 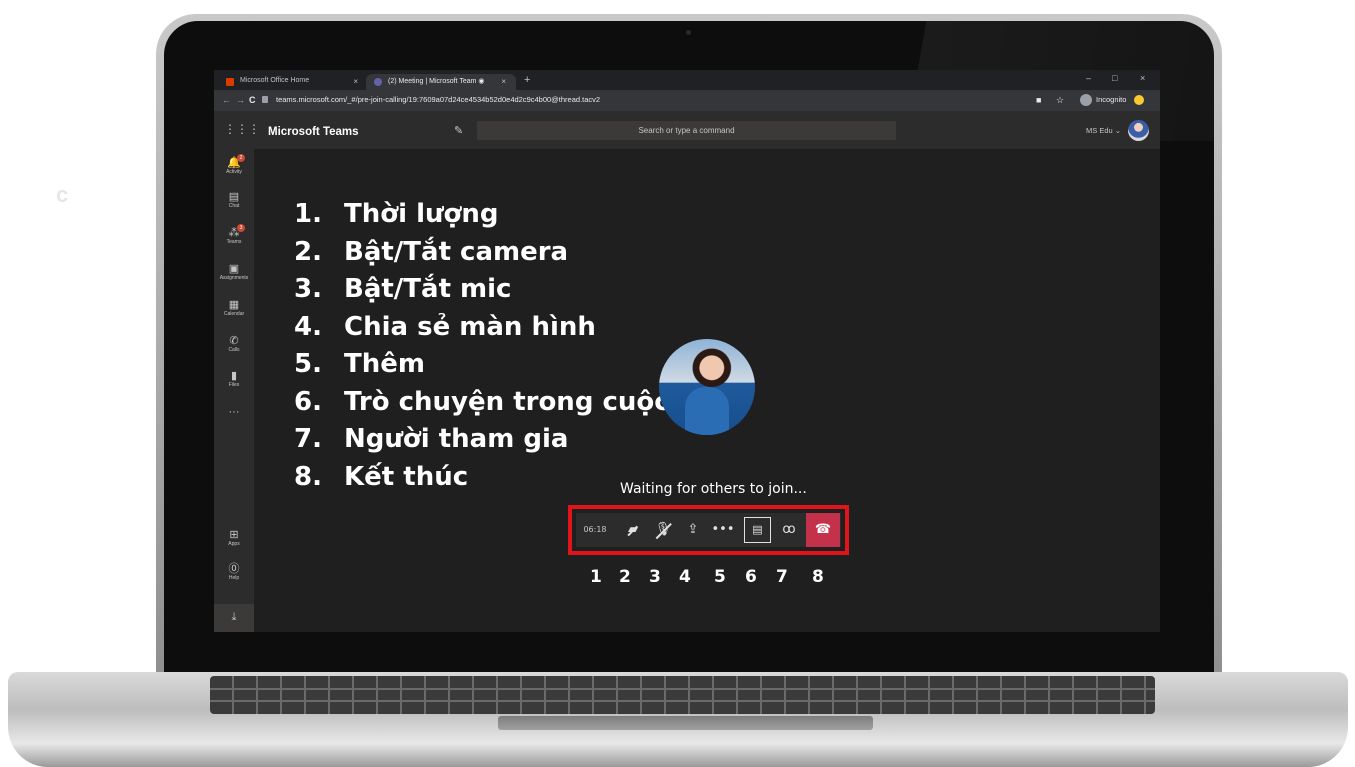 I want to click on app-title: Microsoft Teams, so click(x=313, y=132).